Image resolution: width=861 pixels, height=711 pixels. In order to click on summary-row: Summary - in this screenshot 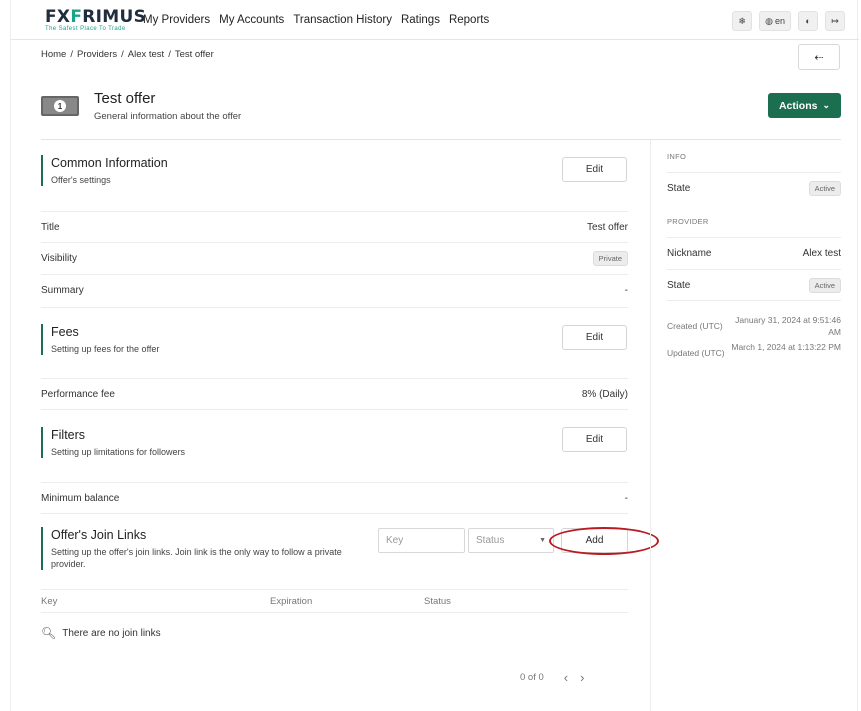, I will do `click(334, 289)`.